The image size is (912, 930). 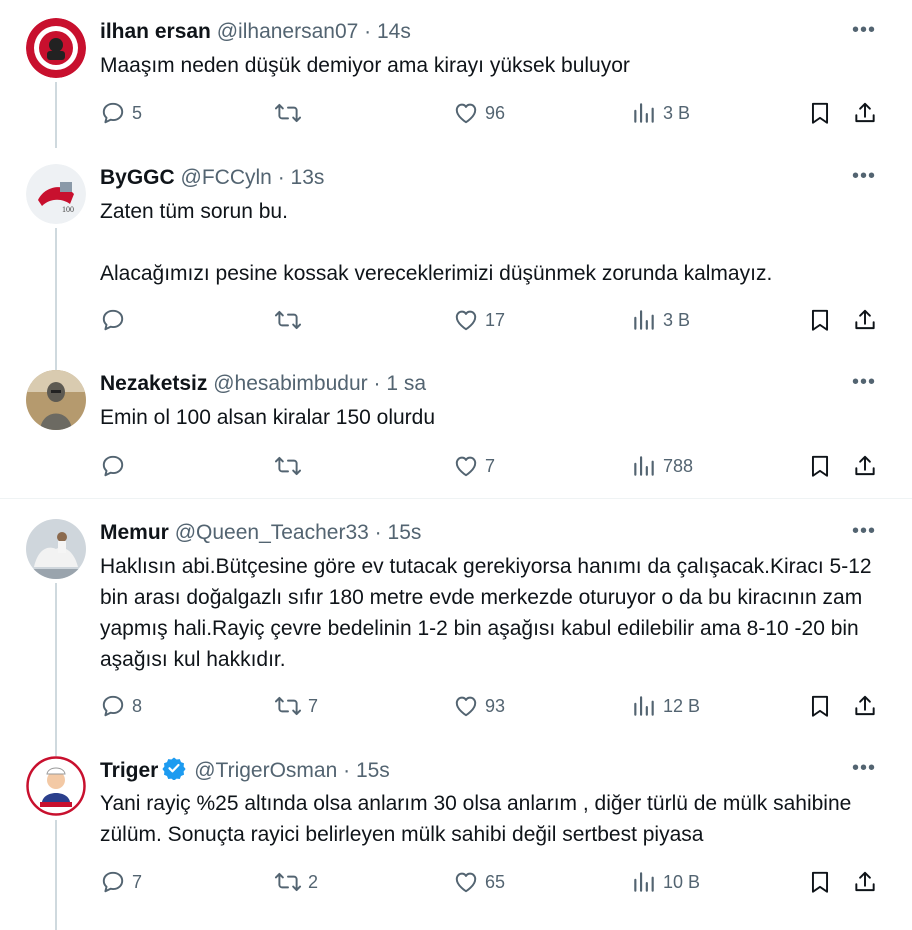 I want to click on author-handle: @TrigerOsman, so click(x=265, y=770).